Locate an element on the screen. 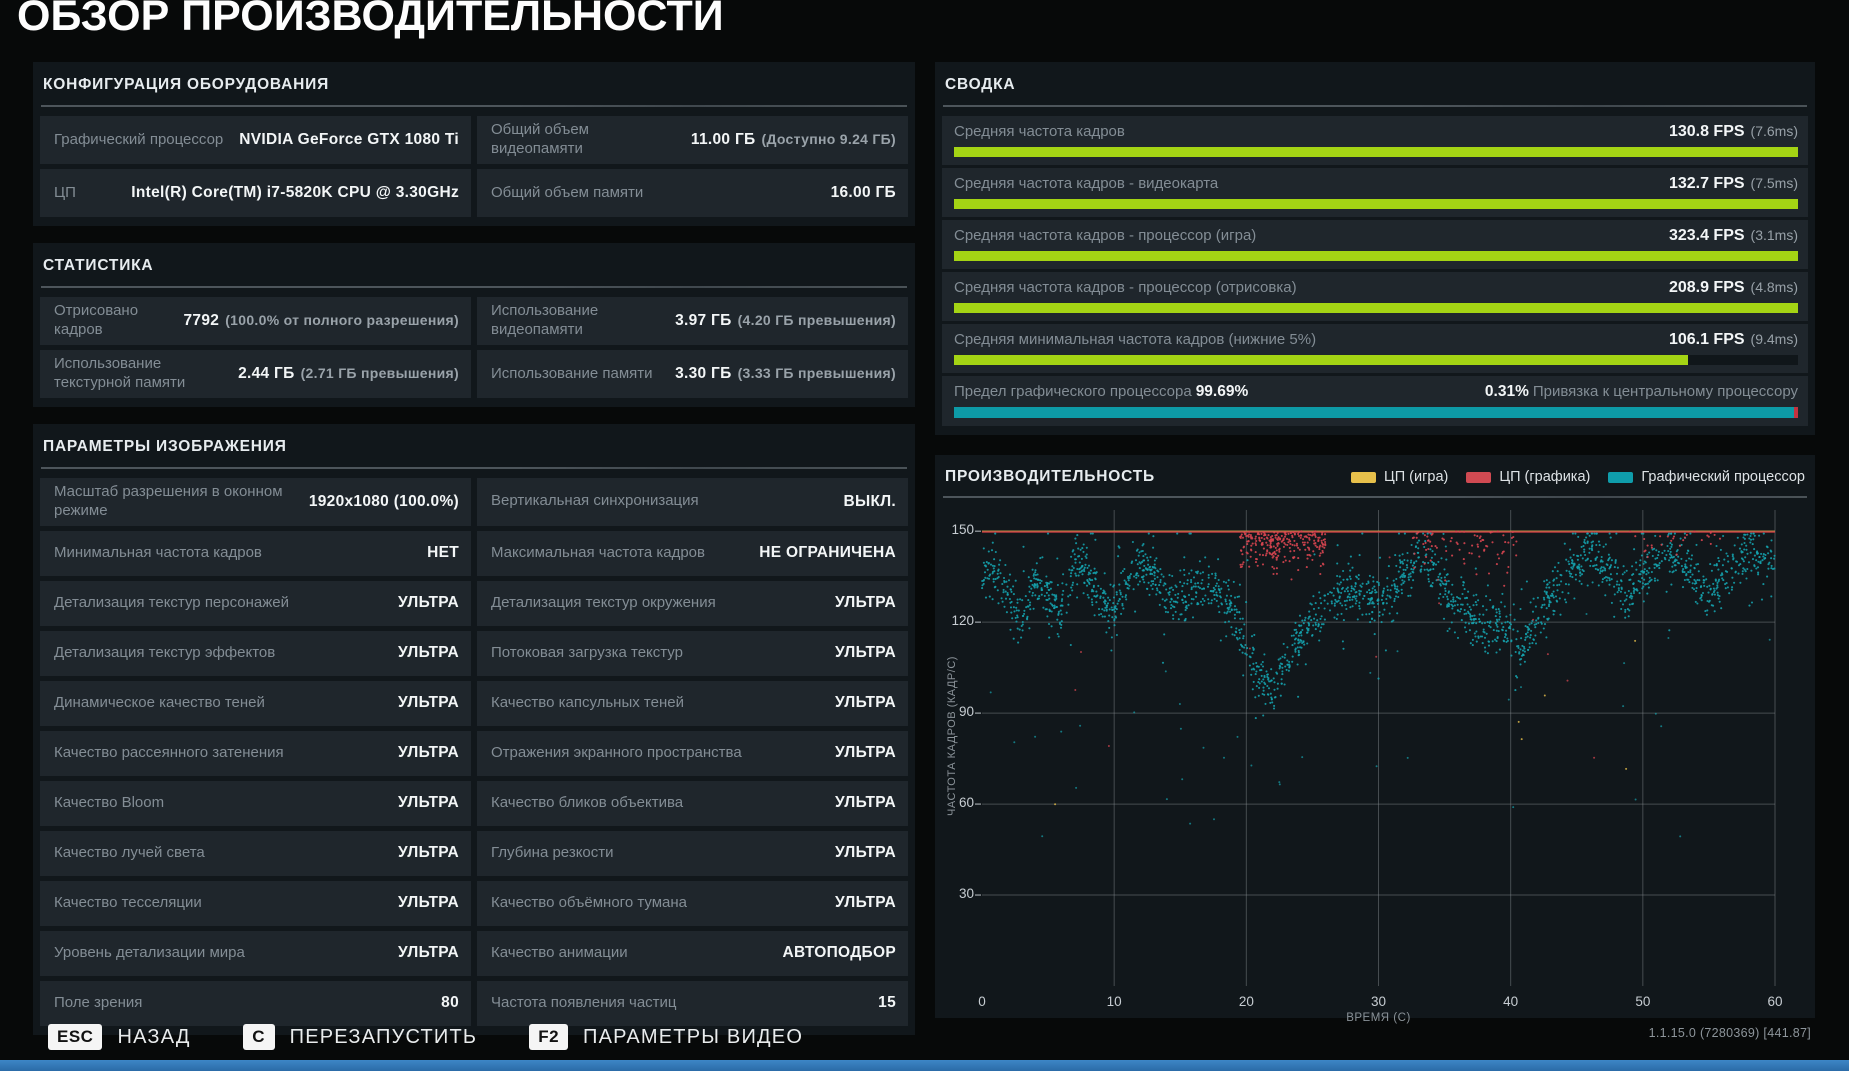 The image size is (1849, 1071). value-text: ВЫКЛ. is located at coordinates (869, 501).